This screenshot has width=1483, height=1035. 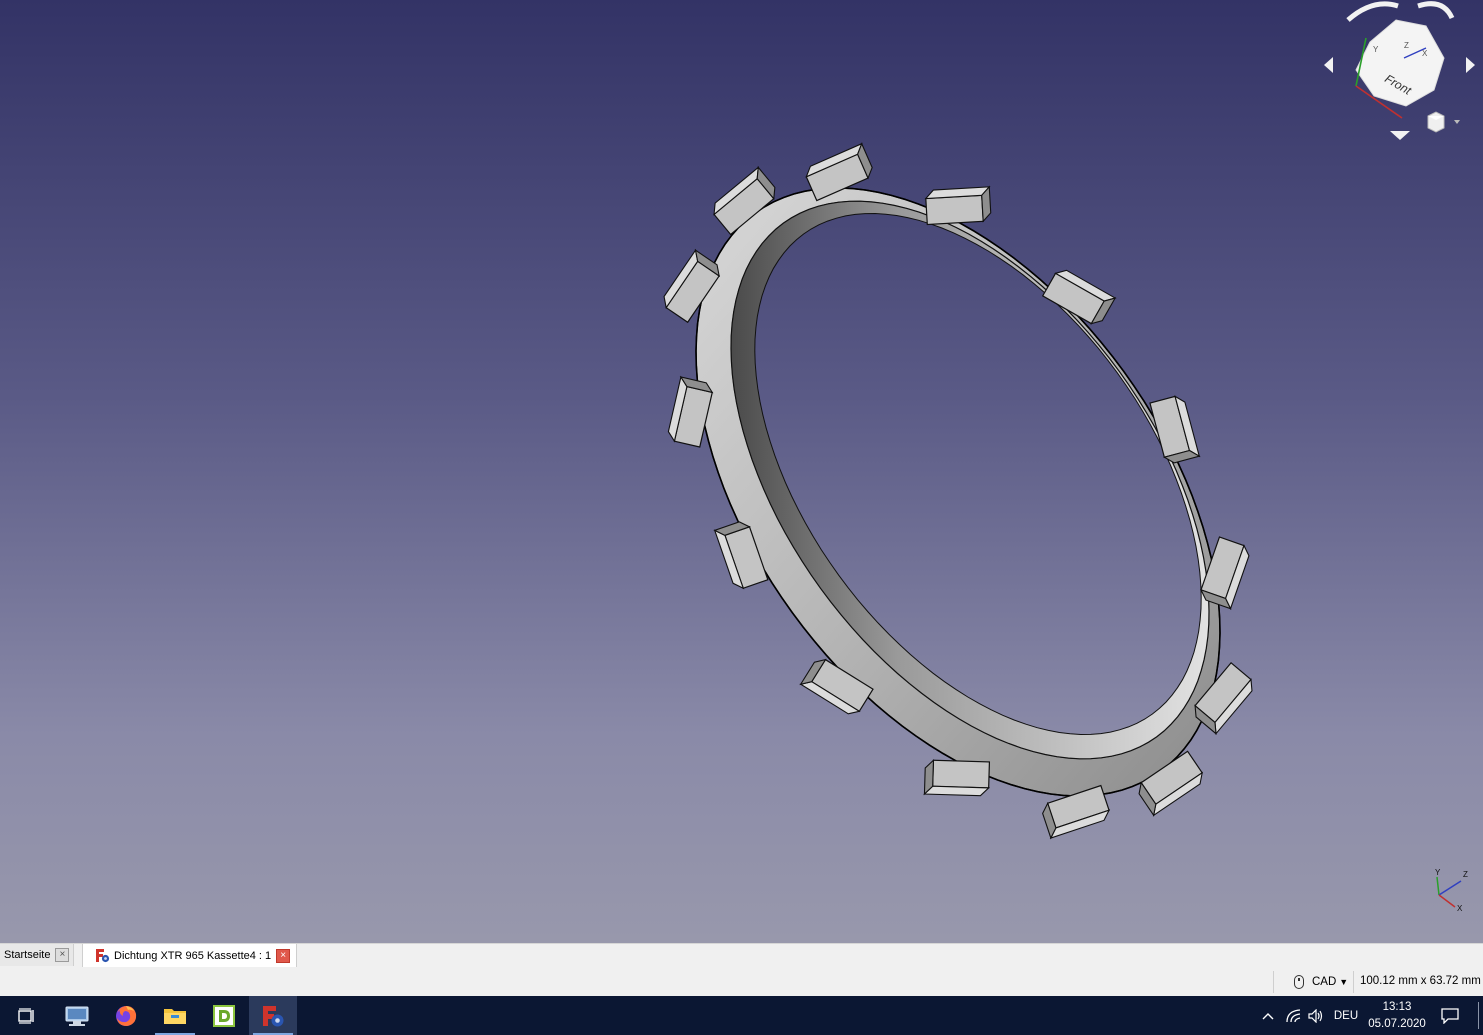 What do you see at coordinates (1400, 135) in the screenshot?
I see `pan-down-arrow-icon` at bounding box center [1400, 135].